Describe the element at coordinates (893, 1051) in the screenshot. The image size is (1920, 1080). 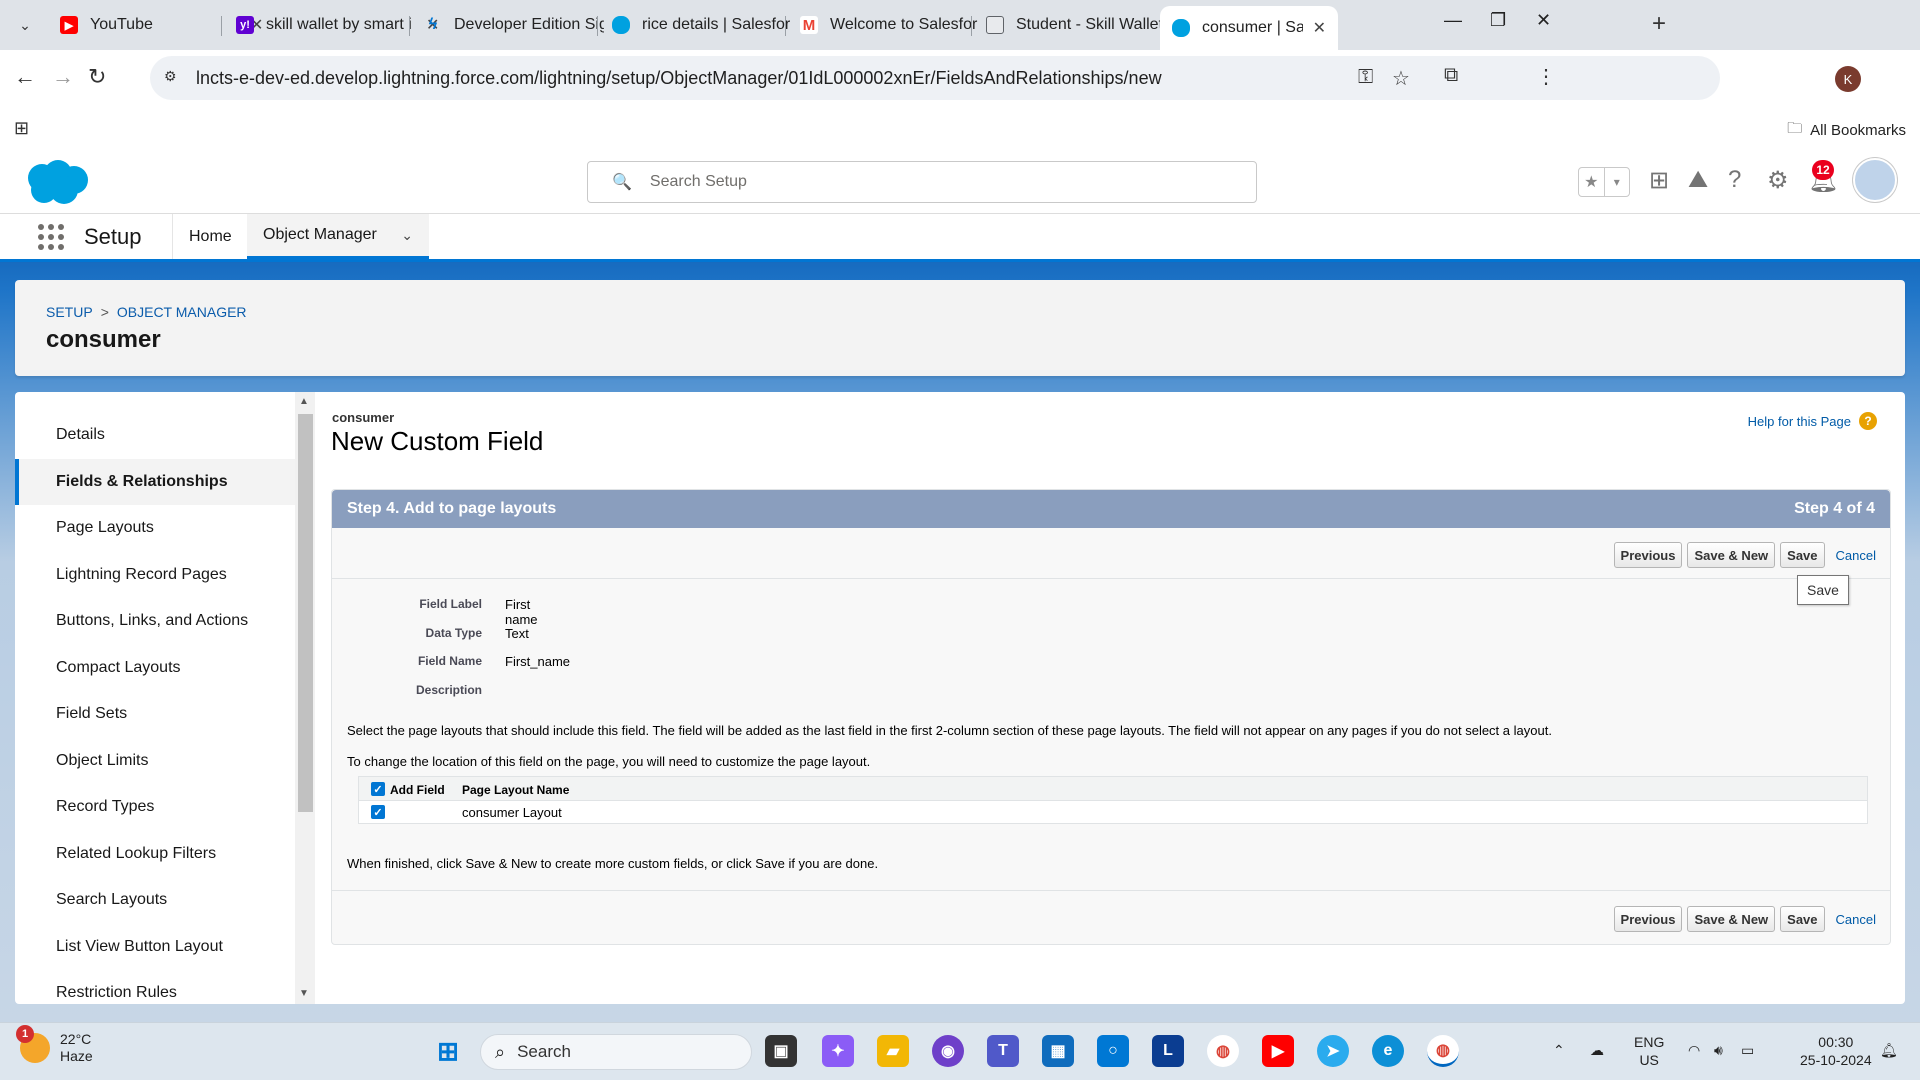
I see `file-explorer-icon: ▰` at that location.